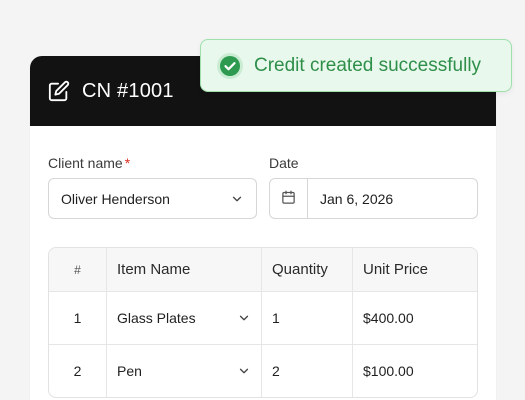 The image size is (525, 400). Describe the element at coordinates (230, 66) in the screenshot. I see `check-circle-icon` at that location.